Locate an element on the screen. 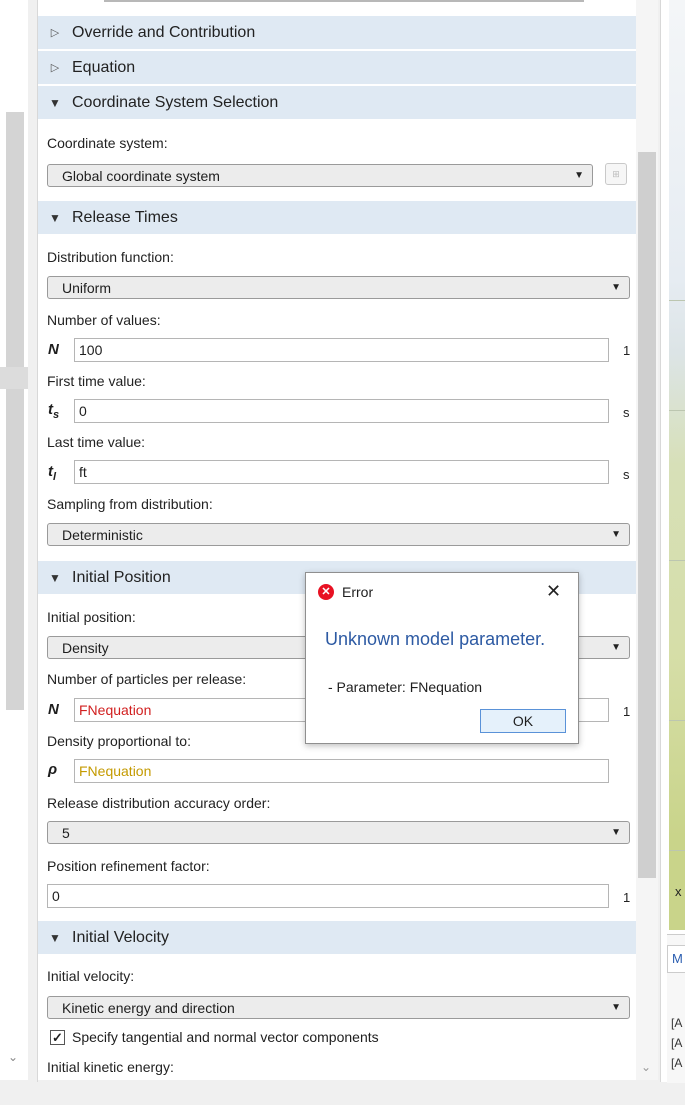  last-time-value-label: Last time value: is located at coordinates (96, 442).